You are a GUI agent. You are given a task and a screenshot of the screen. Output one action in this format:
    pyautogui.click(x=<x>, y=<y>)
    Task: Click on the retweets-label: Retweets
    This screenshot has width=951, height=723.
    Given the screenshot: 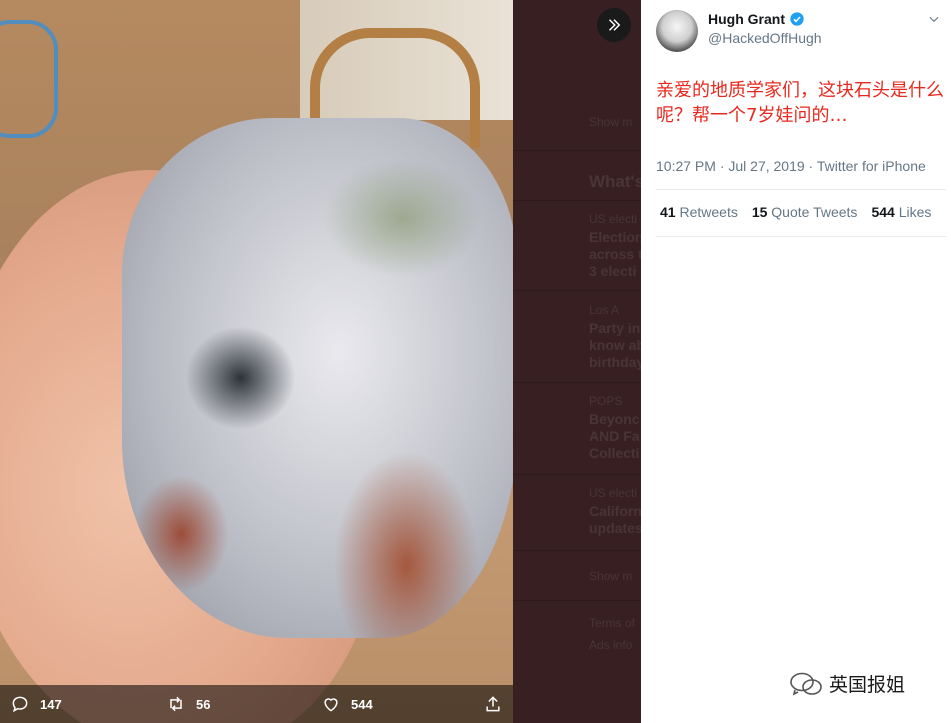 What is the action you would take?
    pyautogui.click(x=708, y=212)
    